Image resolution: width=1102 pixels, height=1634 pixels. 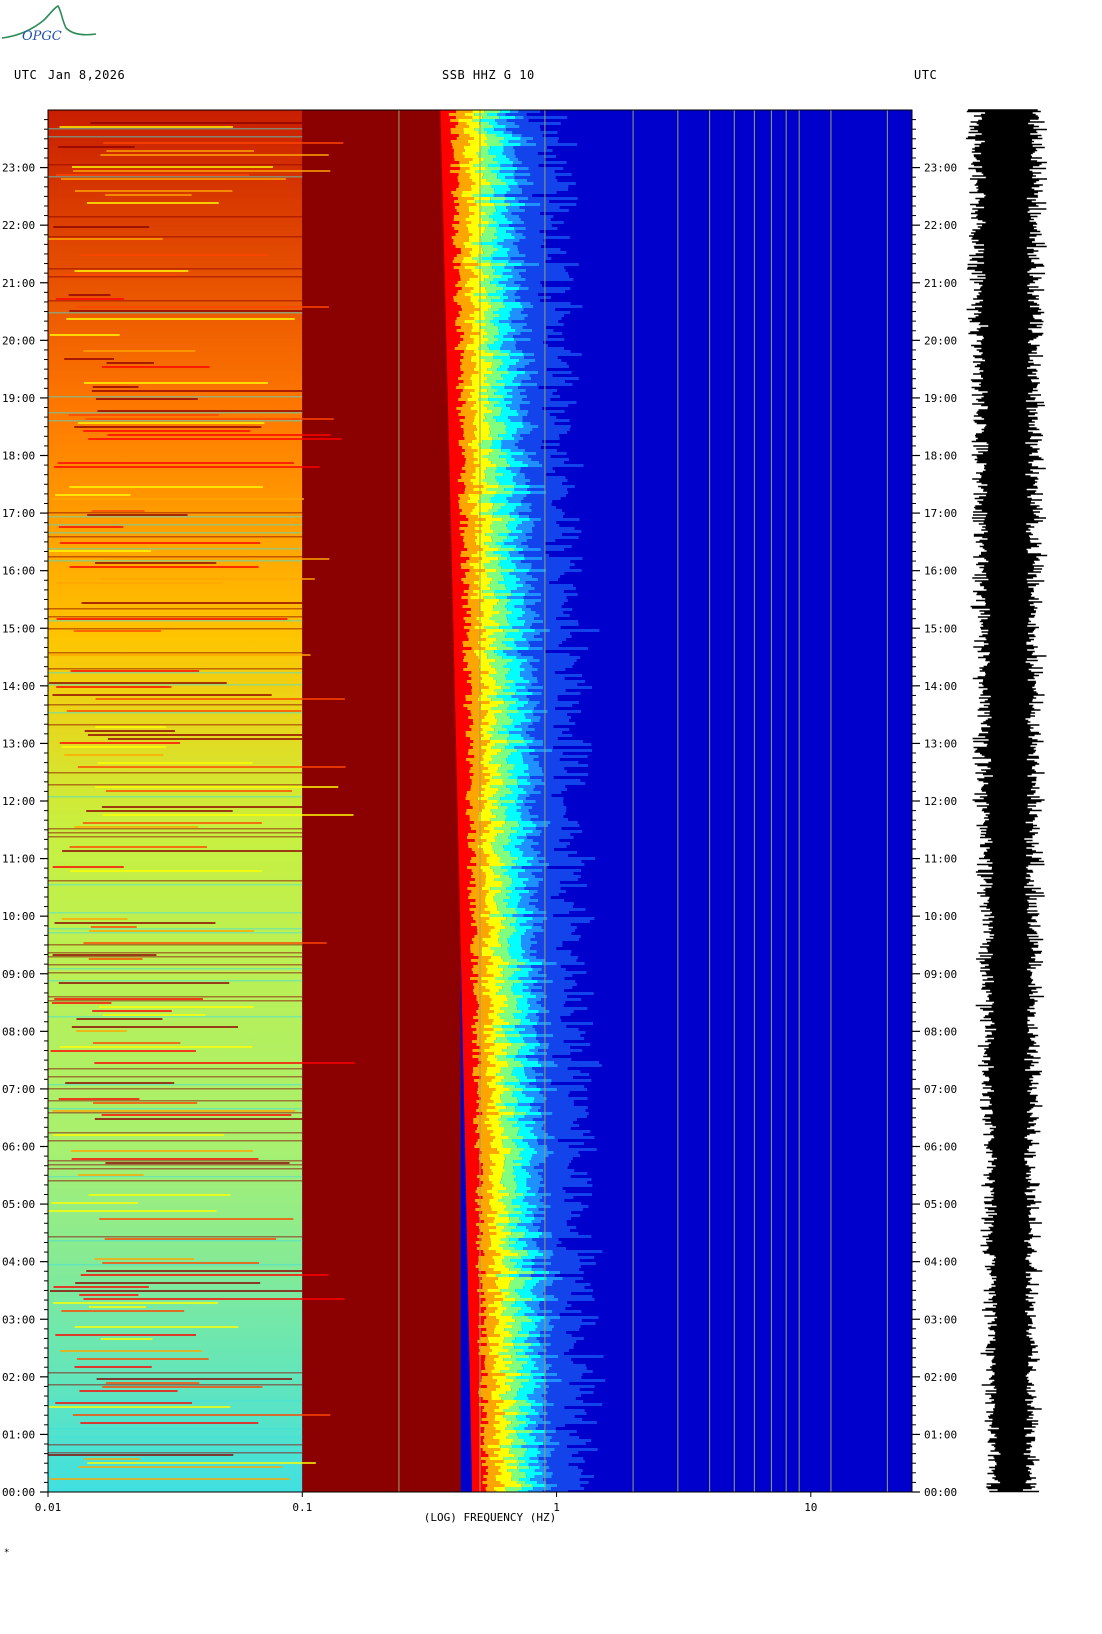 What do you see at coordinates (381, 801) in the screenshot?
I see `heatmap-red-band` at bounding box center [381, 801].